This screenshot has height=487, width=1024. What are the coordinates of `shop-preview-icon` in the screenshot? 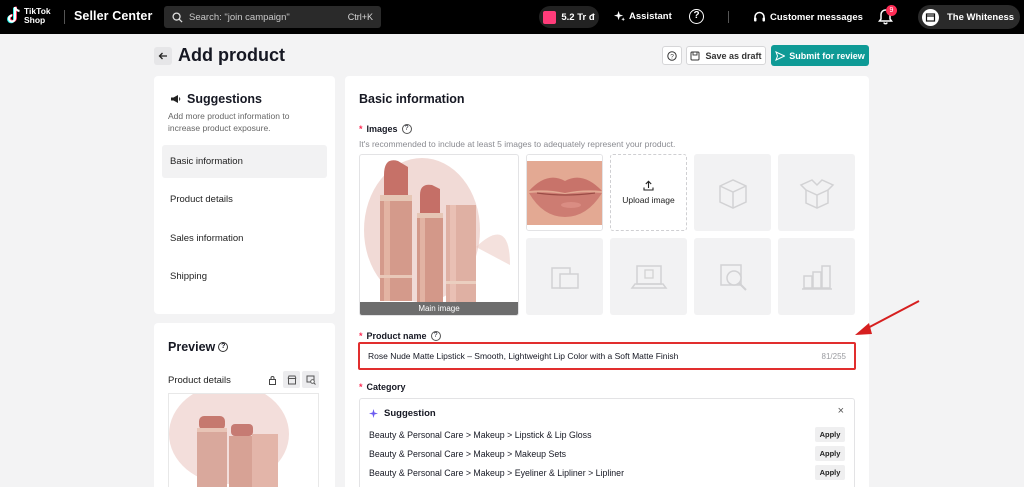 It's located at (291, 379).